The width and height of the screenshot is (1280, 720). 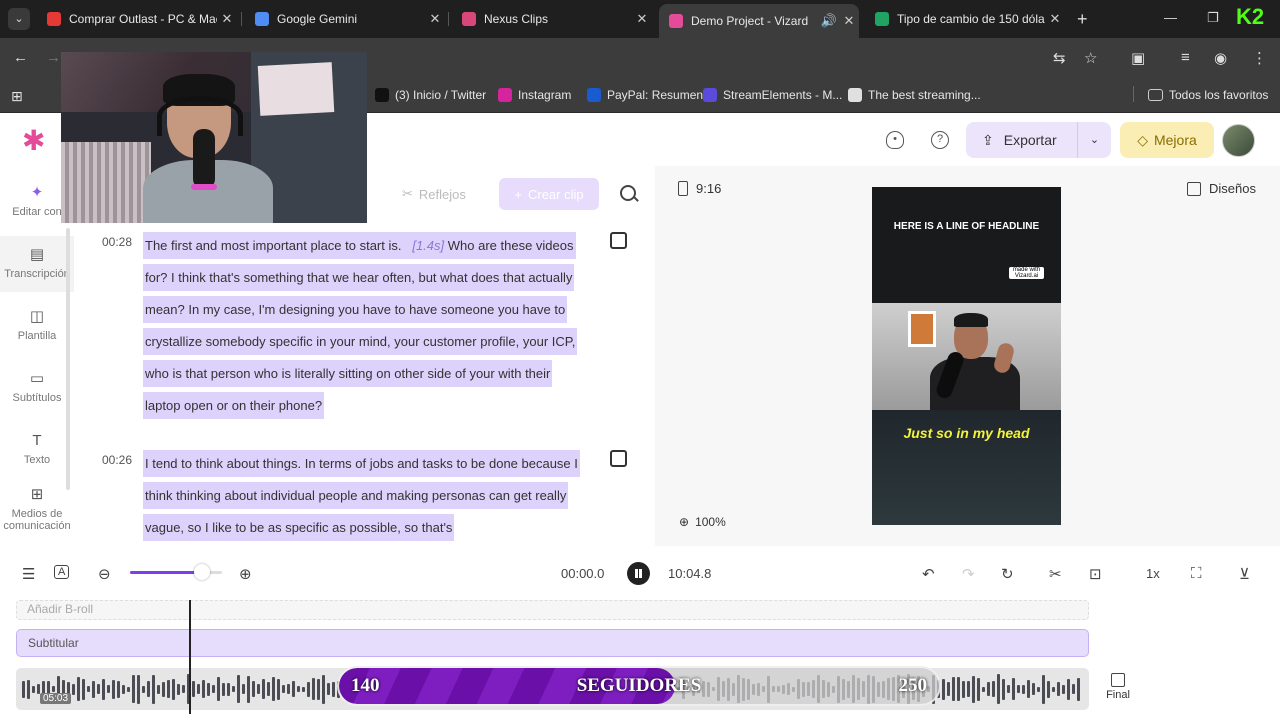 What do you see at coordinates (968, 574) in the screenshot?
I see `redo-icon: ↷` at bounding box center [968, 574].